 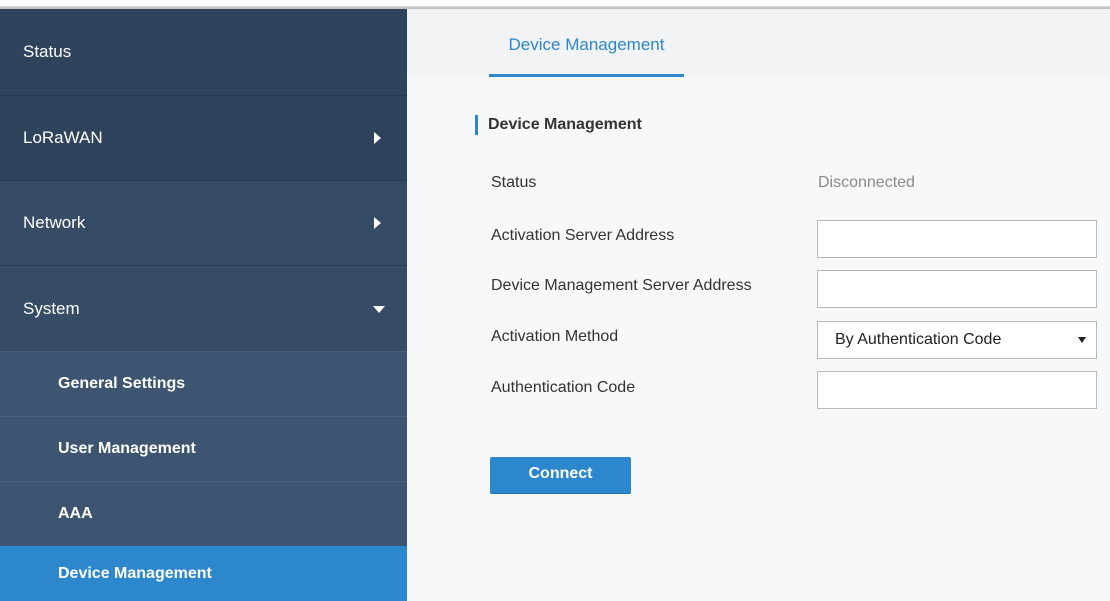 I want to click on sidebar-item-system: System, so click(x=203, y=308).